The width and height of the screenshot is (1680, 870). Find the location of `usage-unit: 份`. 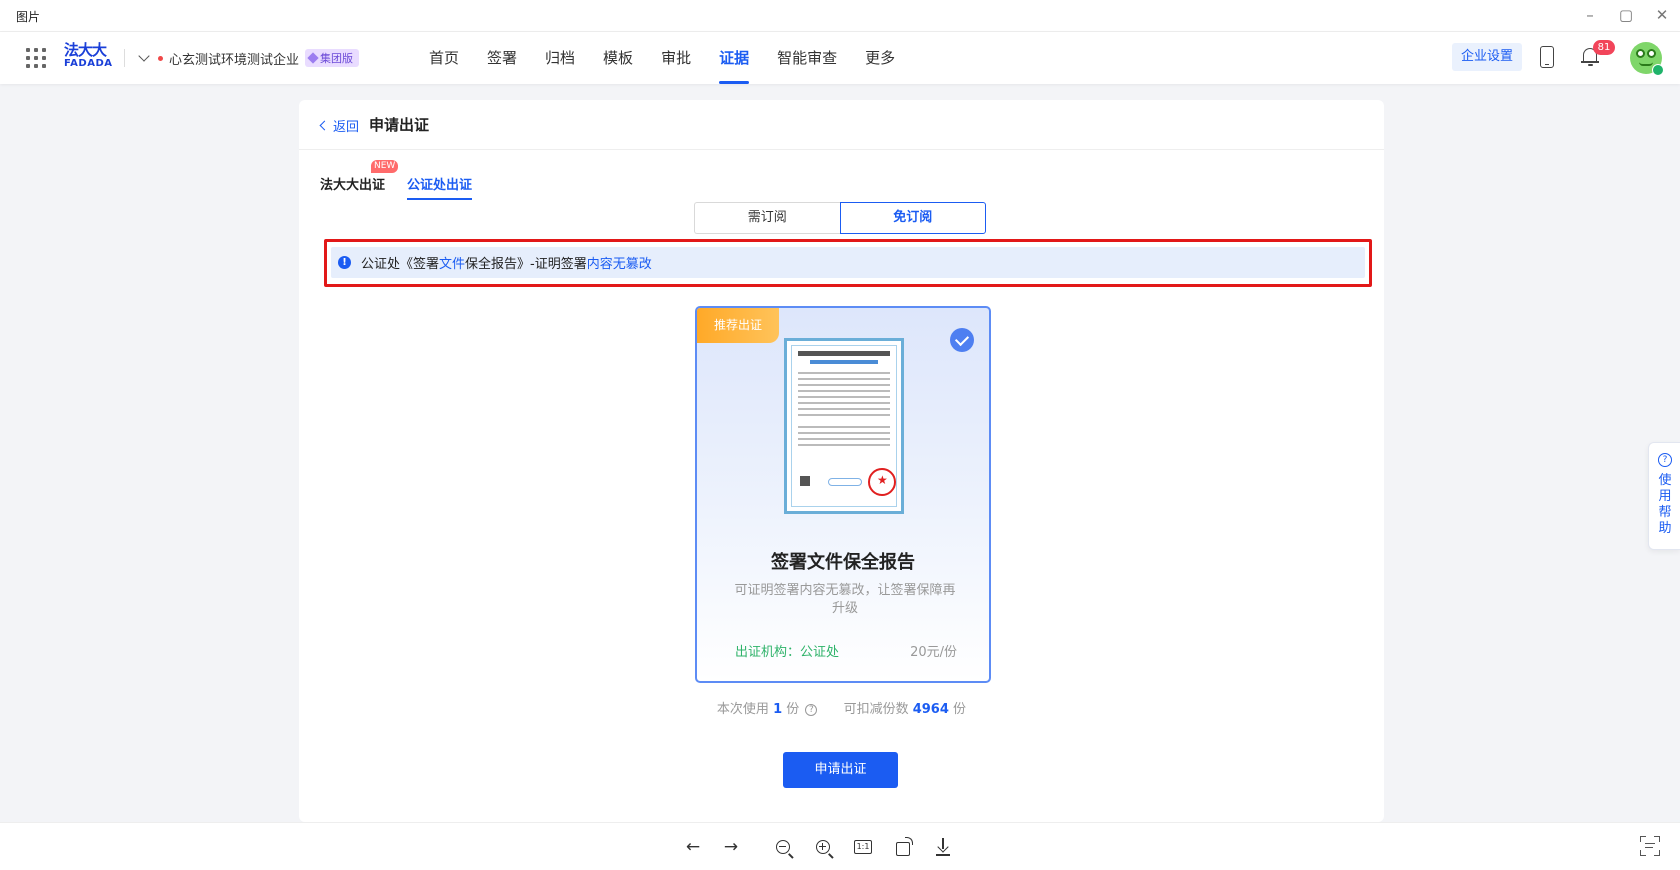

usage-unit: 份 is located at coordinates (793, 709).